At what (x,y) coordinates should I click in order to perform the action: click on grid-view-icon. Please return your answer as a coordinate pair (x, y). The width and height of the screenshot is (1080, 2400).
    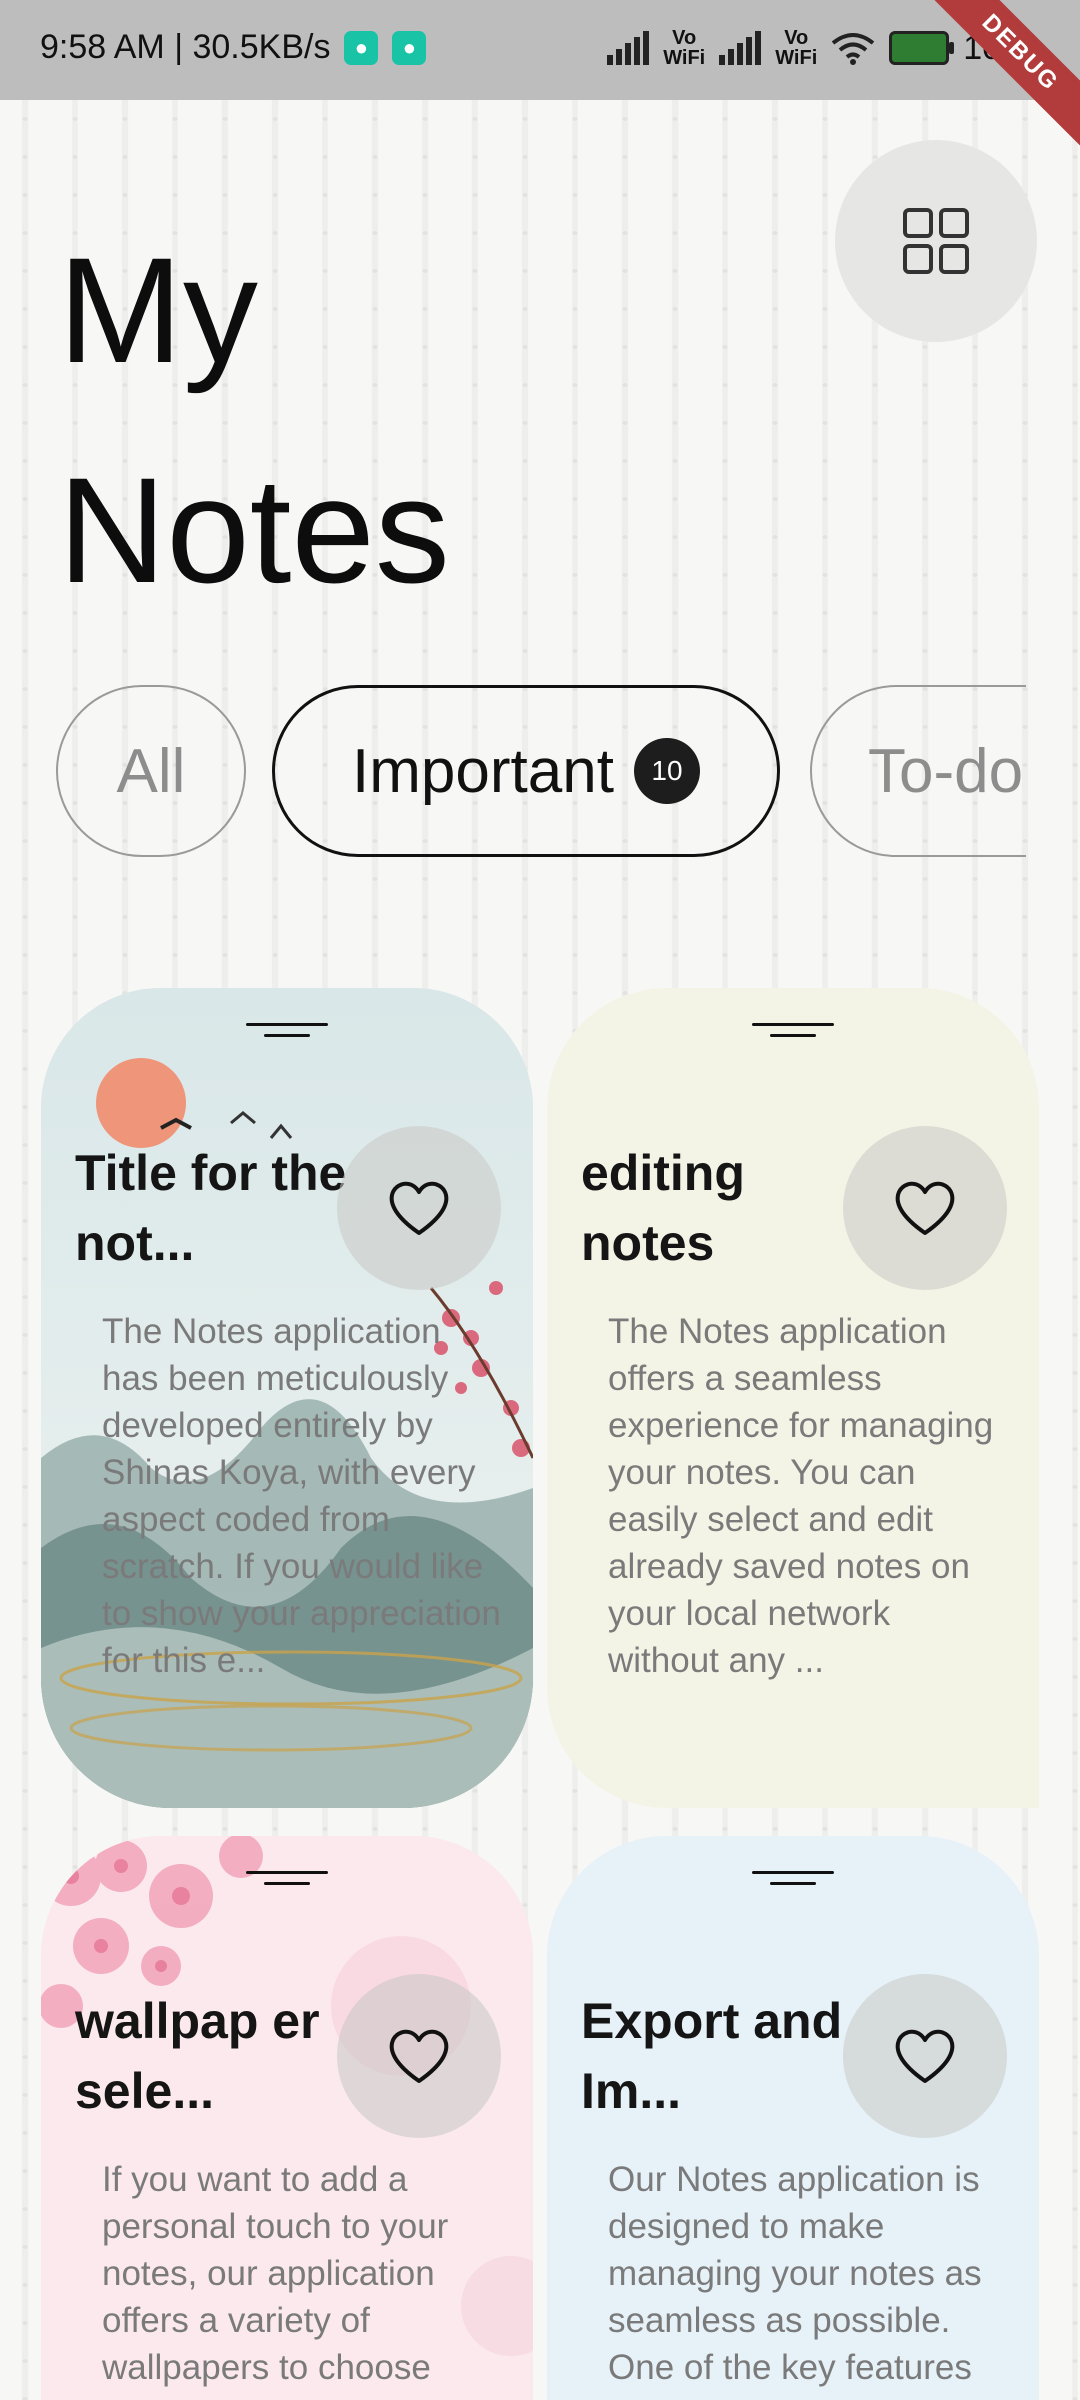
    Looking at the image, I should click on (936, 241).